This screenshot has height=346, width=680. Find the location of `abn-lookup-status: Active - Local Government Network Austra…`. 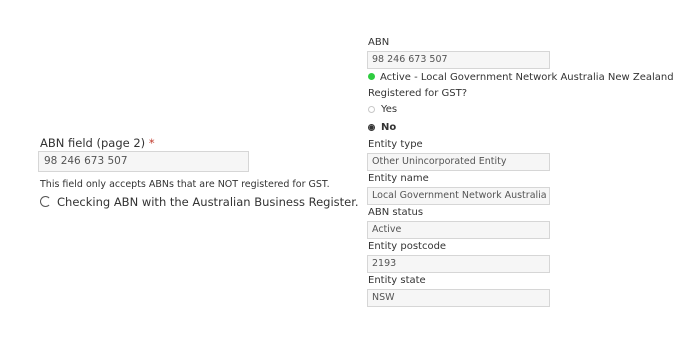

abn-lookup-status: Active - Local Government Network Austra… is located at coordinates (521, 77).